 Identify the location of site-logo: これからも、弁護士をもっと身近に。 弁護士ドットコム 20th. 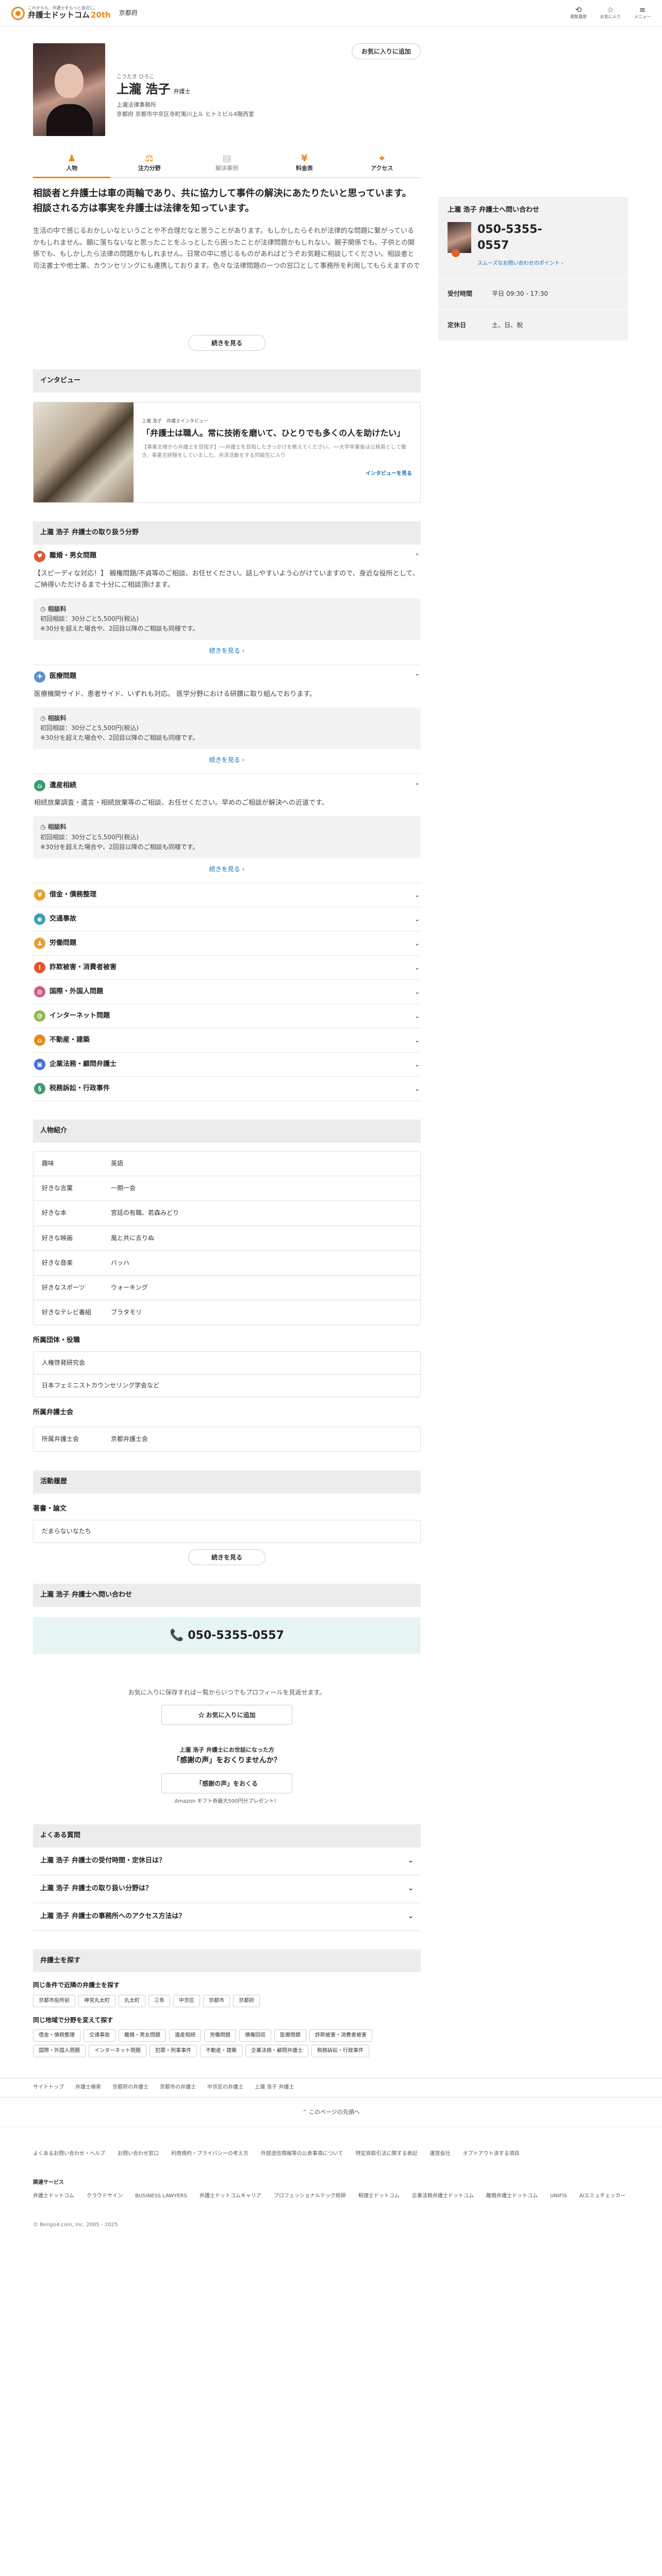
(61, 13).